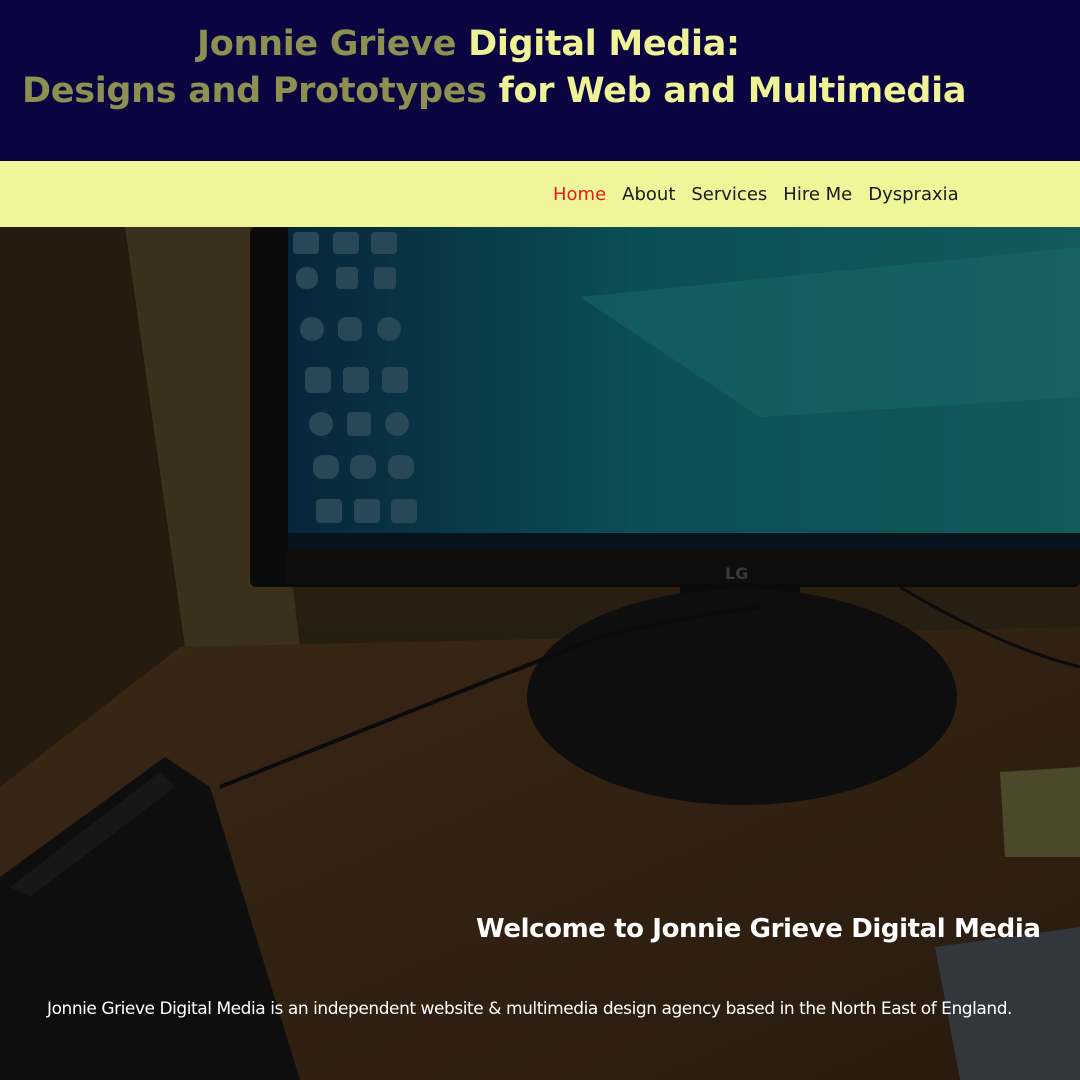 The height and width of the screenshot is (1080, 1080). I want to click on welcome-heading: Welcome to Jonnie Grieve Digital Media, so click(758, 929).